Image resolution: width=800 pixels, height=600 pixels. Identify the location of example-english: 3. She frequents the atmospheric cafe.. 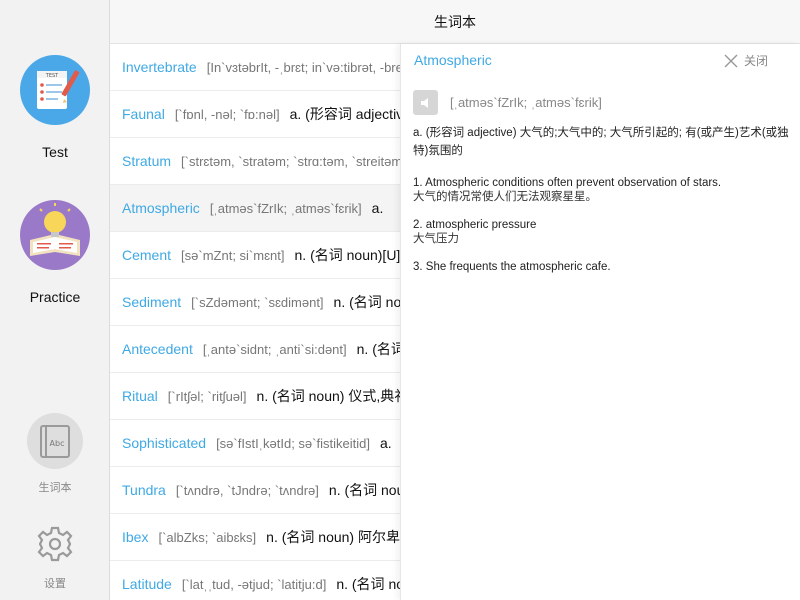
(512, 267).